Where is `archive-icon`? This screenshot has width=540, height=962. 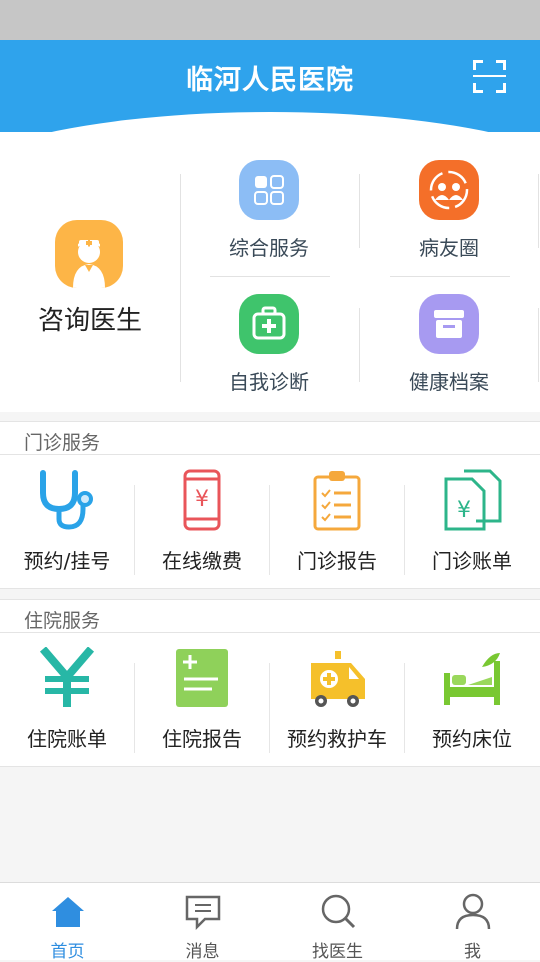 archive-icon is located at coordinates (449, 324).